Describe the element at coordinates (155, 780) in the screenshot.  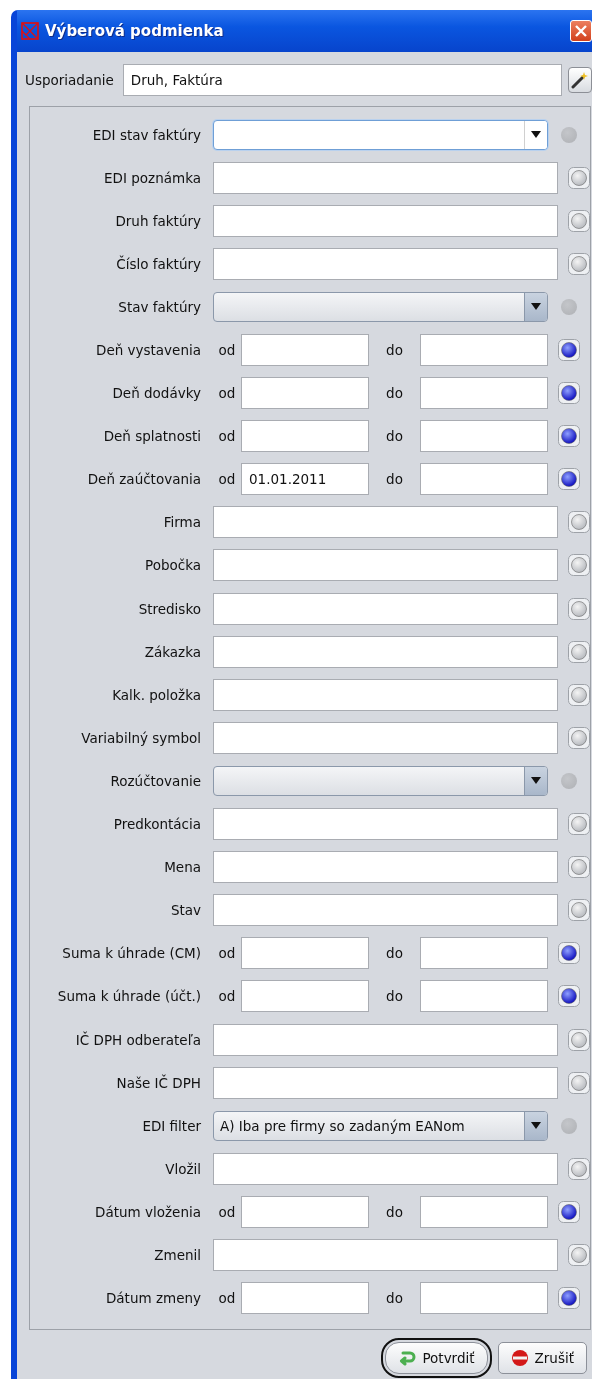
I see `field-label: Rozúčtovanie` at that location.